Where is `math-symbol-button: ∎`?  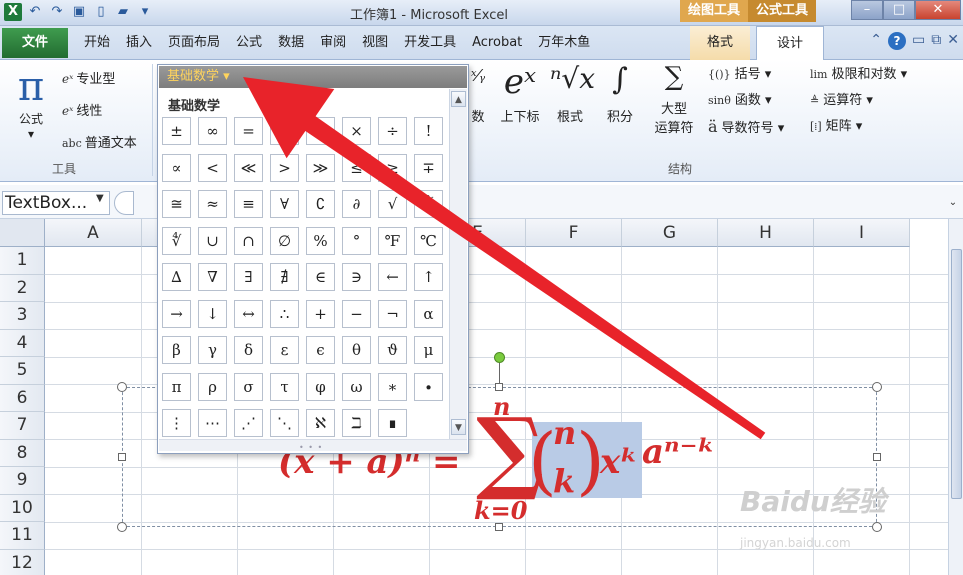
math-symbol-button: ∎ is located at coordinates (392, 423).